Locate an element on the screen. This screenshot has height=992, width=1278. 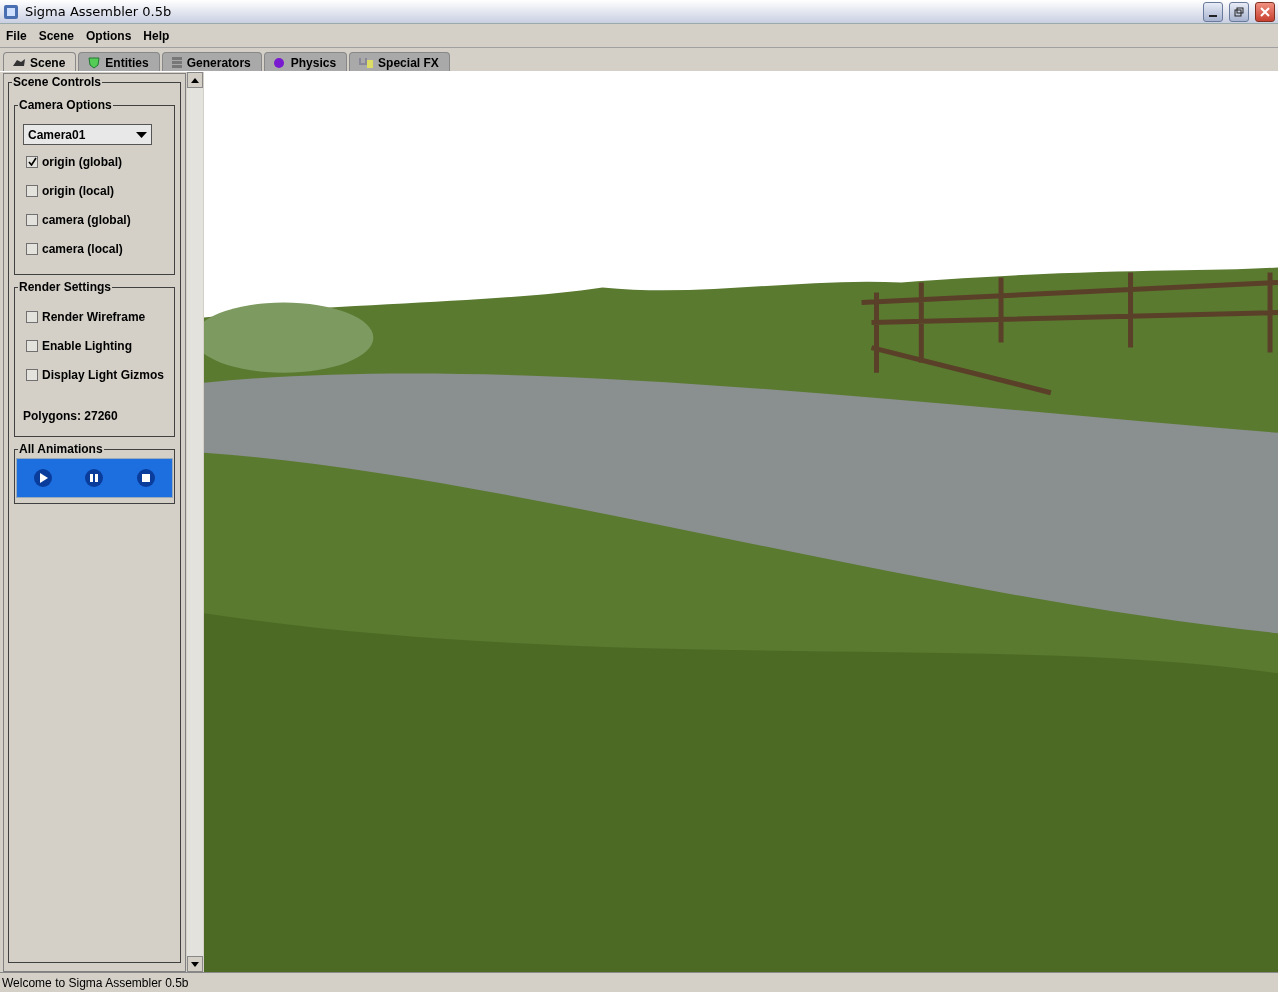
checkbox: origin (global) is located at coordinates (72, 161).